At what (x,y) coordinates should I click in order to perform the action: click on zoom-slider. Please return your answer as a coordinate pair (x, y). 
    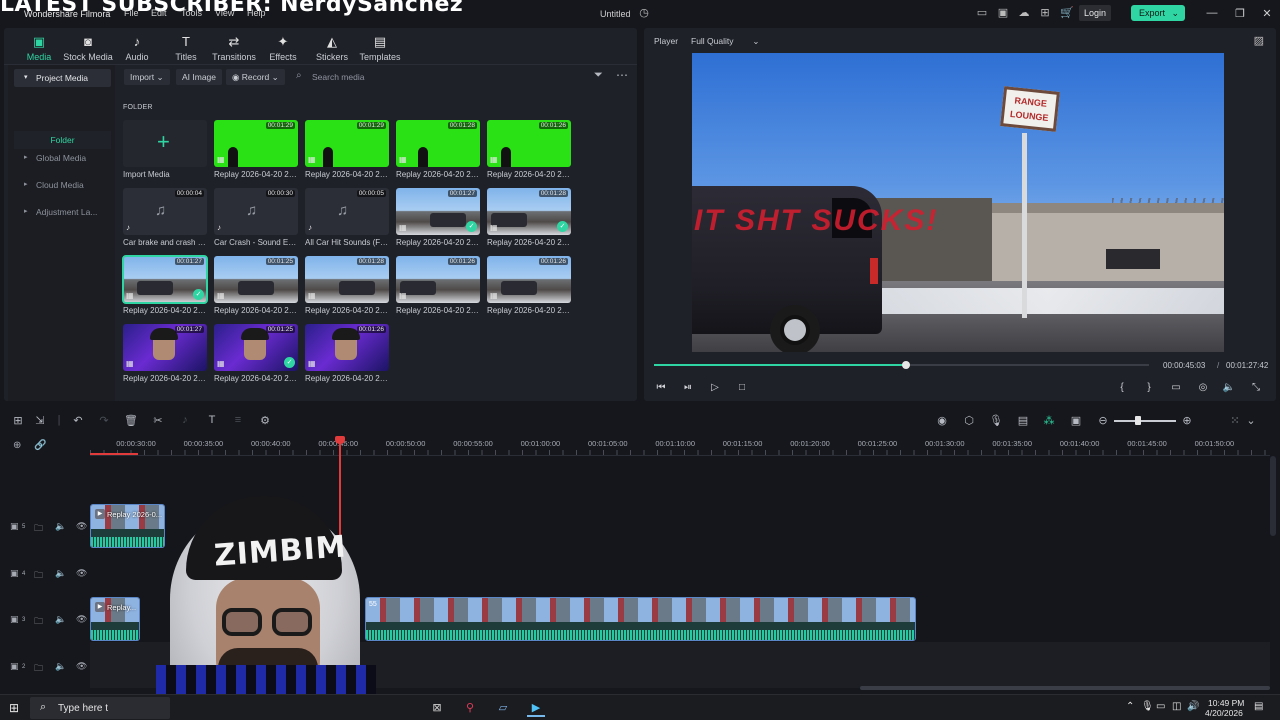
    Looking at the image, I should click on (1145, 421).